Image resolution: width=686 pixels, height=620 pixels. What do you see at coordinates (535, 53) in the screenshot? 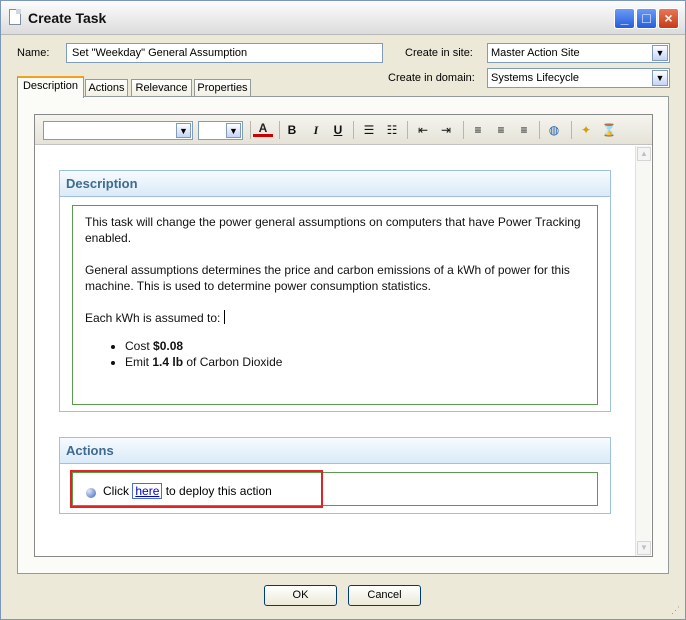
I see `site-select-value: Master Action Site` at bounding box center [535, 53].